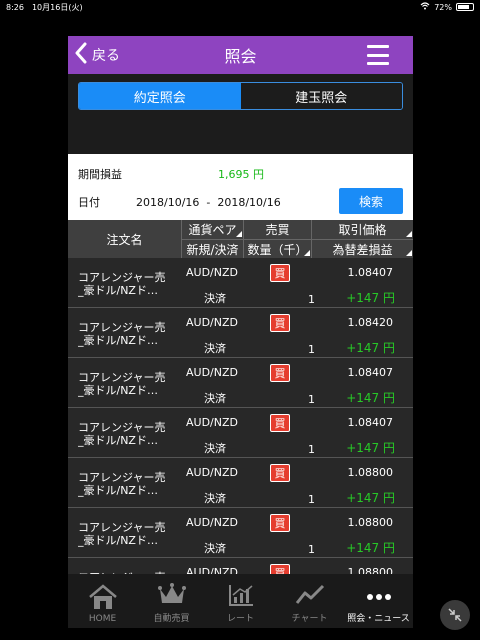 Image resolution: width=480 pixels, height=640 pixels. Describe the element at coordinates (425, 7) in the screenshot. I see `wifi-icon` at that location.